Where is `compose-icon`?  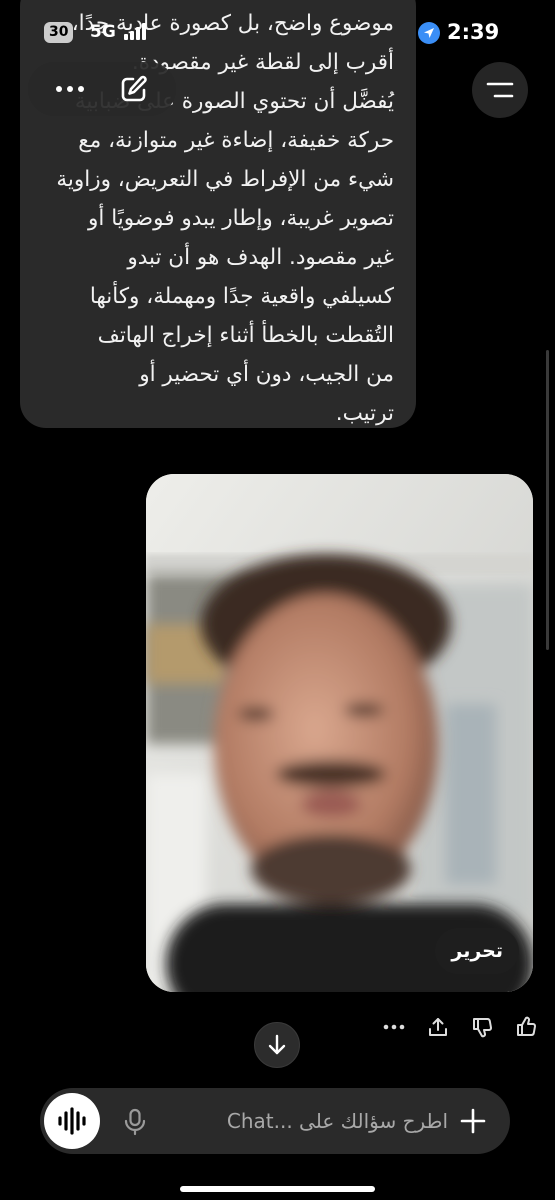 compose-icon is located at coordinates (134, 88).